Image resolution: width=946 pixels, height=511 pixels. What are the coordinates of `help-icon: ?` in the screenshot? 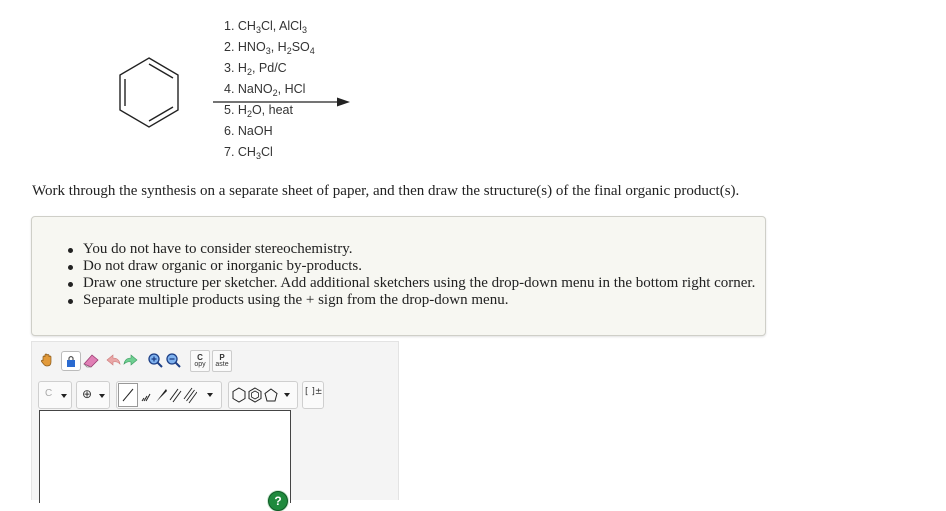 It's located at (278, 501).